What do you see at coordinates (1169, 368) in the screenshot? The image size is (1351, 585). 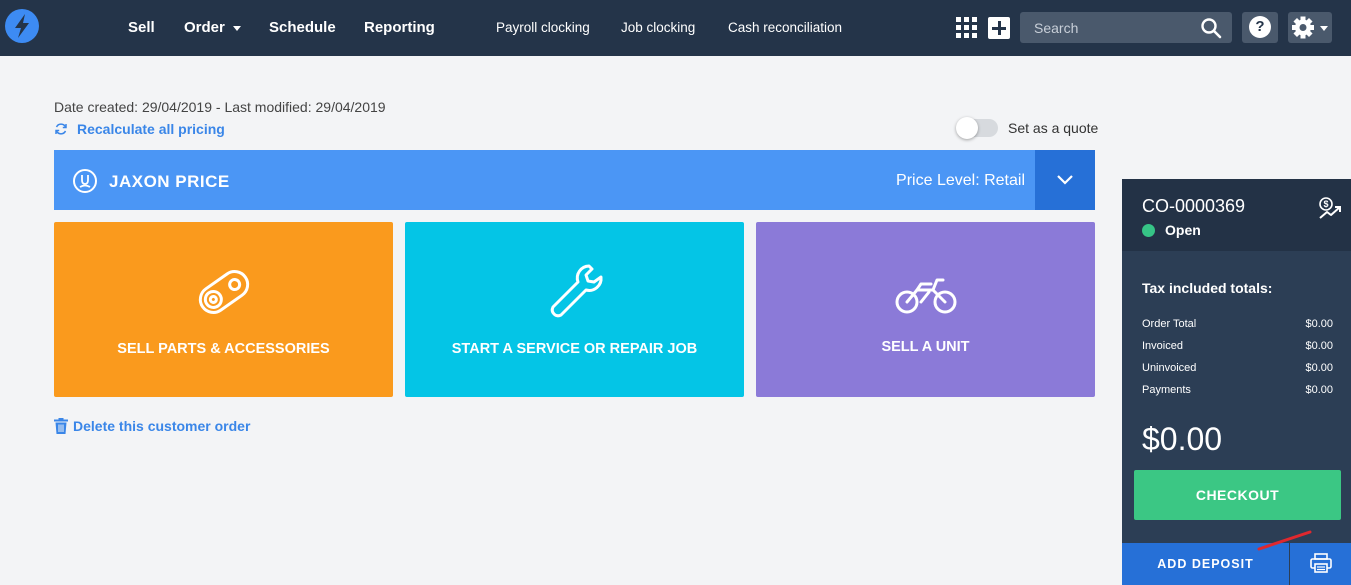 I see `summary-row-label: Uninvoiced` at bounding box center [1169, 368].